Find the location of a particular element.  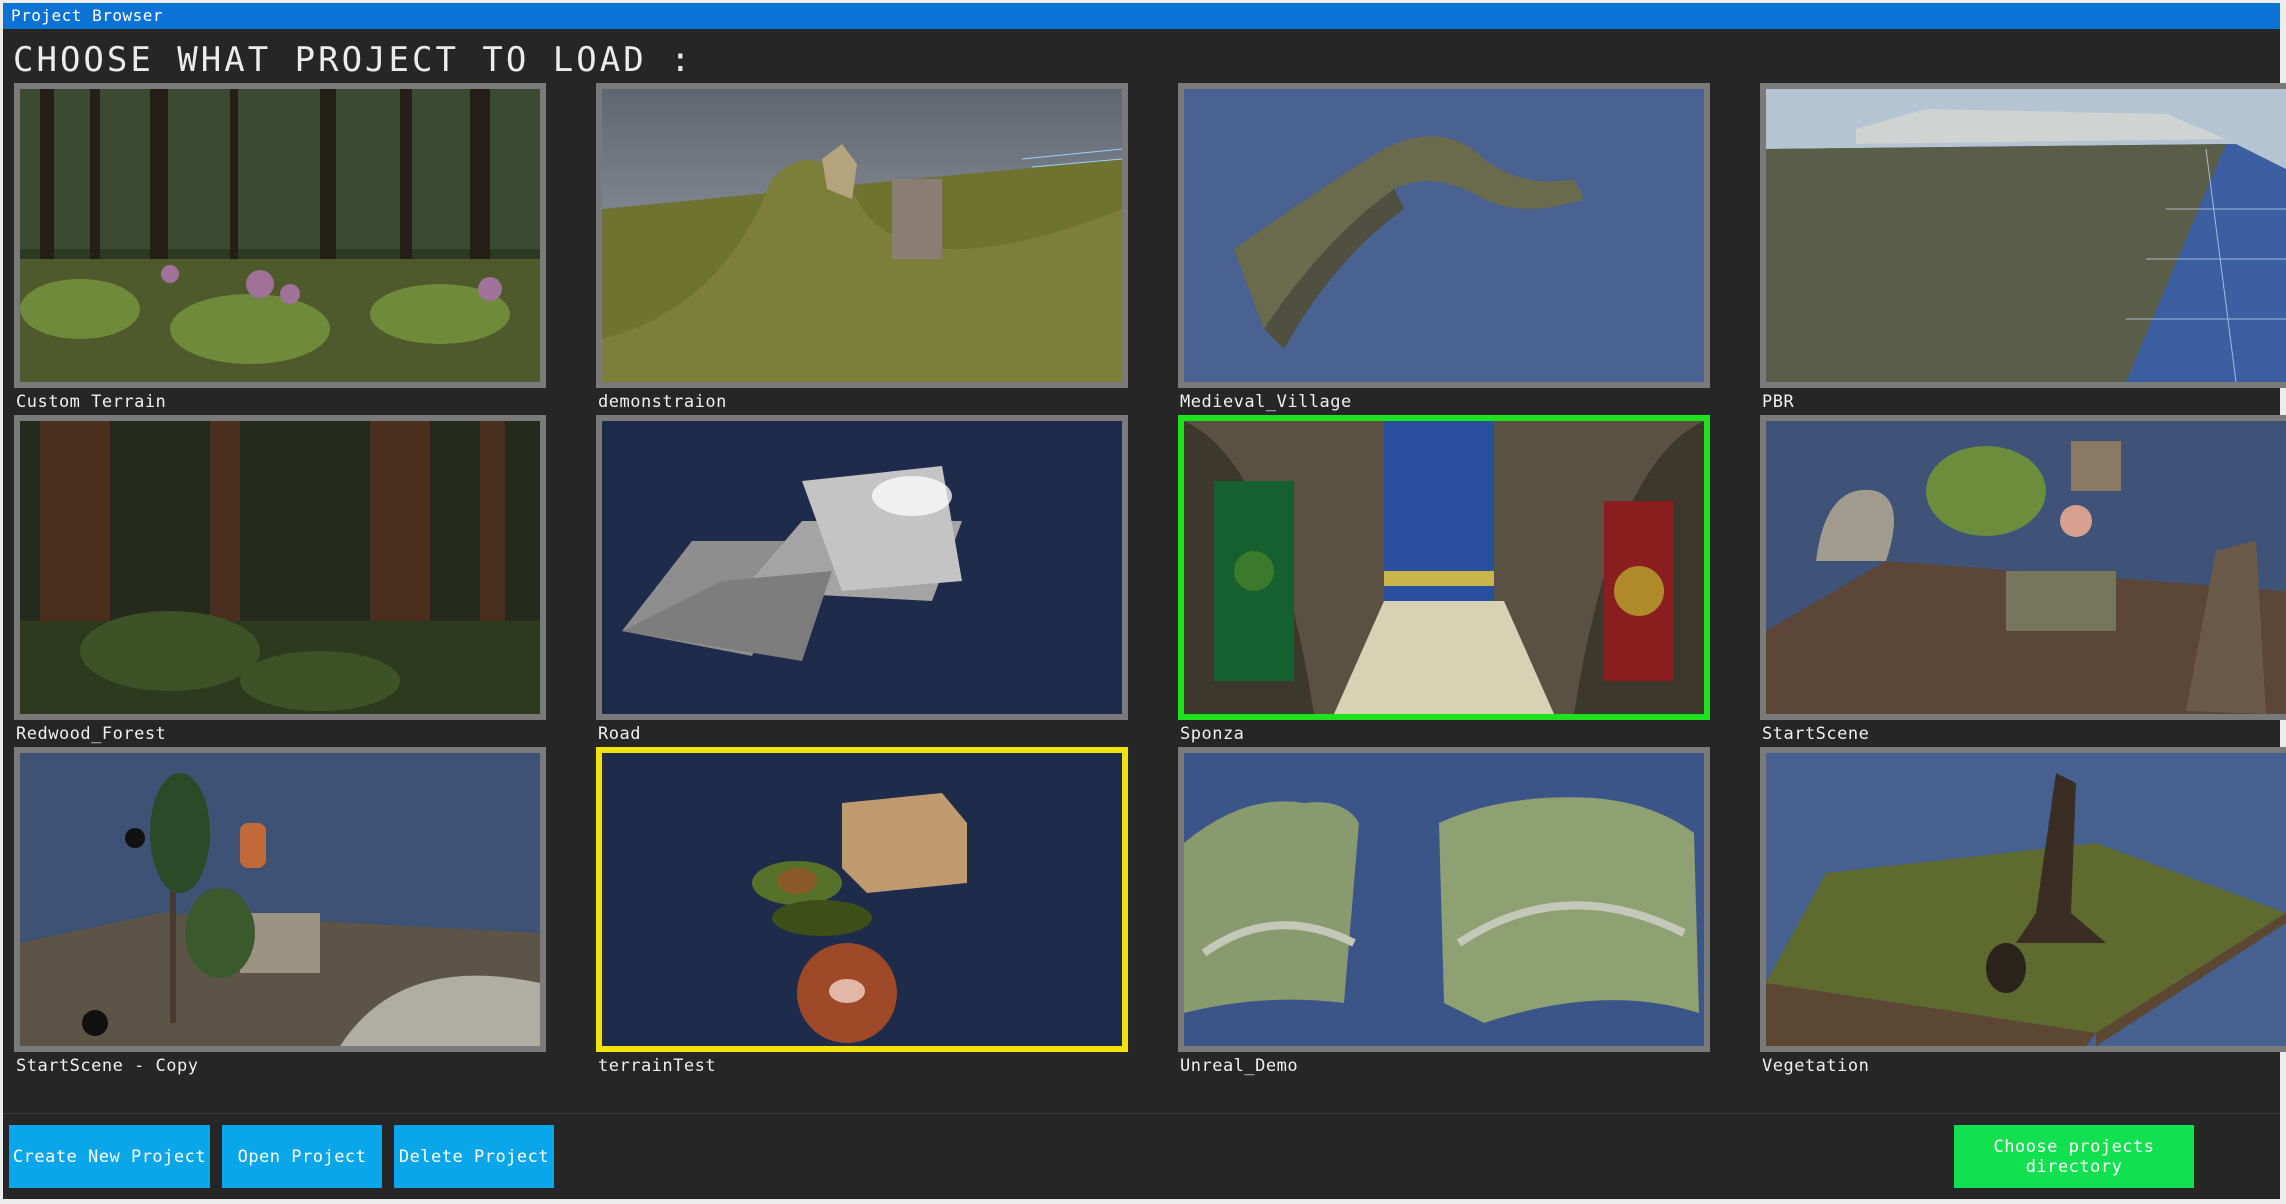

project-label: Vegetation is located at coordinates (1816, 1066).